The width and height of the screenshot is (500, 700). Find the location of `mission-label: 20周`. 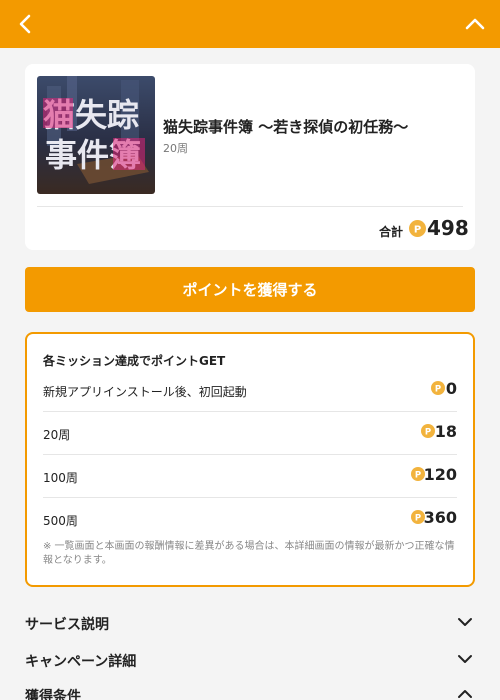

mission-label: 20周 is located at coordinates (57, 435).